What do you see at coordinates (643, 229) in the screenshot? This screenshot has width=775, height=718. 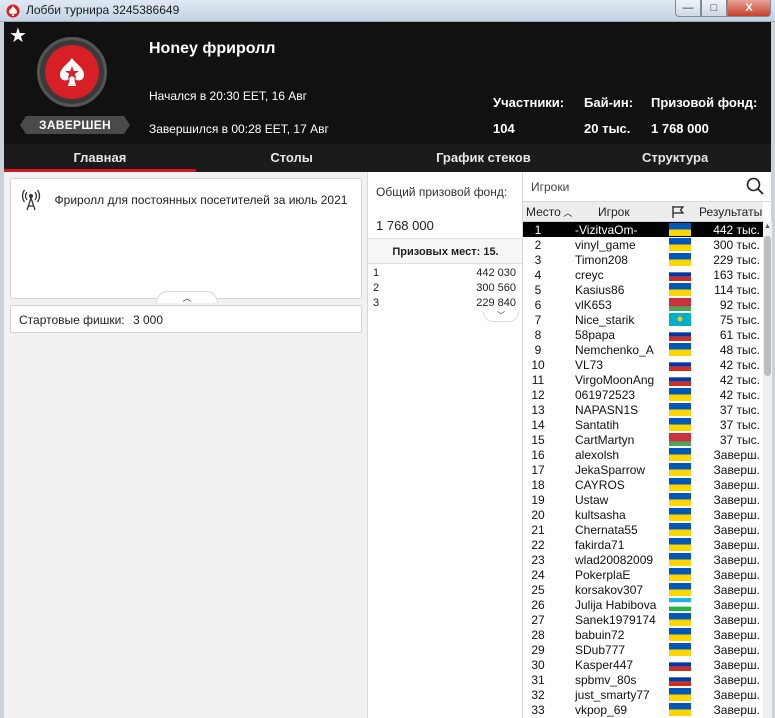 I see `player-row: 1 -VizitvaOm- 442 тыс.` at bounding box center [643, 229].